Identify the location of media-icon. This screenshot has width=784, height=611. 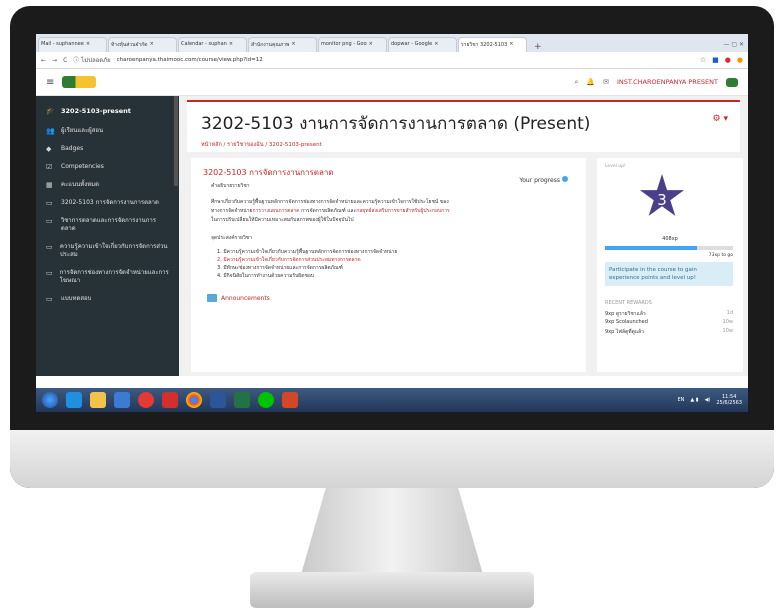
(122, 400).